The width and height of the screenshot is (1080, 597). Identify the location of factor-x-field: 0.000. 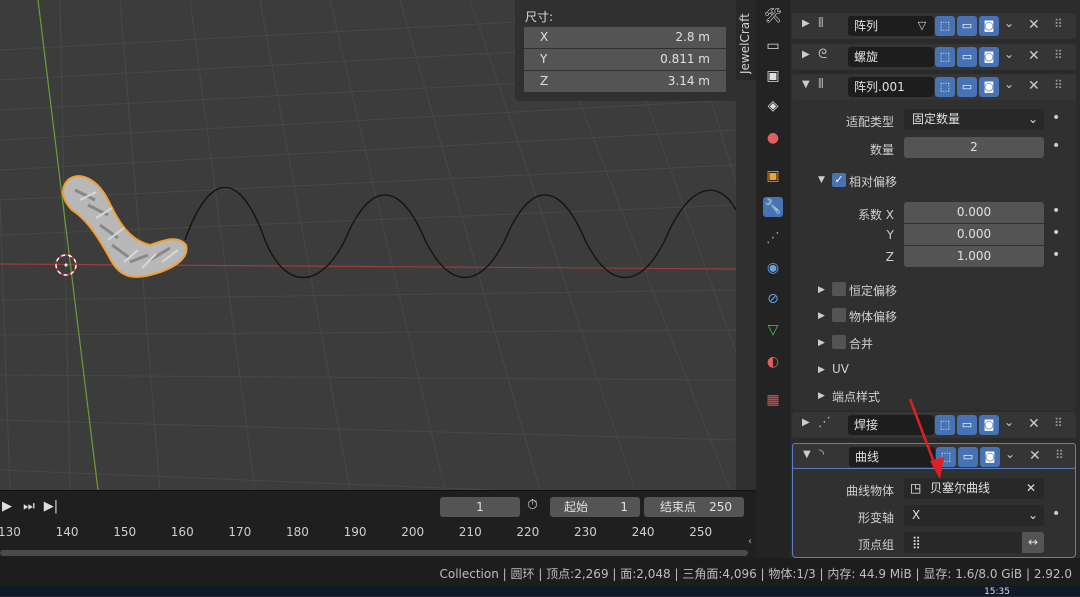
(974, 212).